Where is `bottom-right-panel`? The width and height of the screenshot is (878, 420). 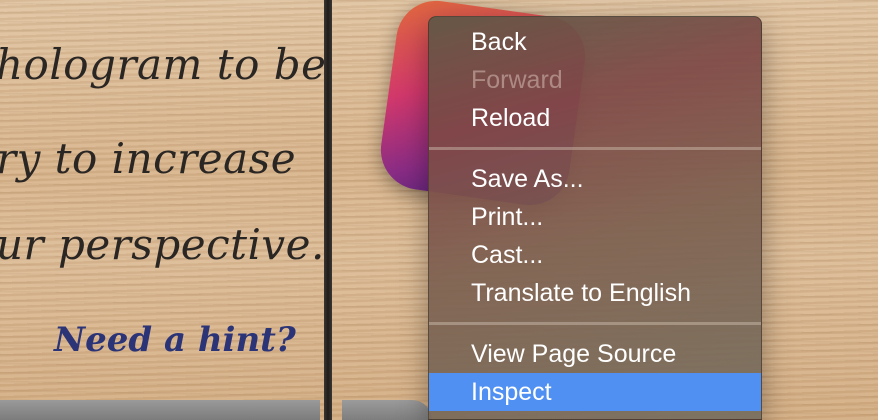 bottom-right-panel is located at coordinates (387, 410).